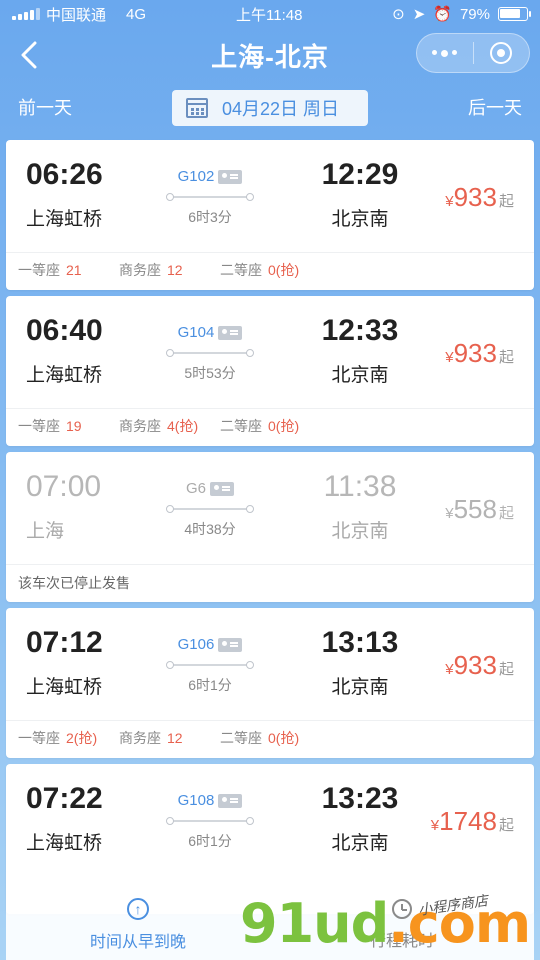  Describe the element at coordinates (360, 798) in the screenshot. I see `arrival-time: 13:23` at that location.